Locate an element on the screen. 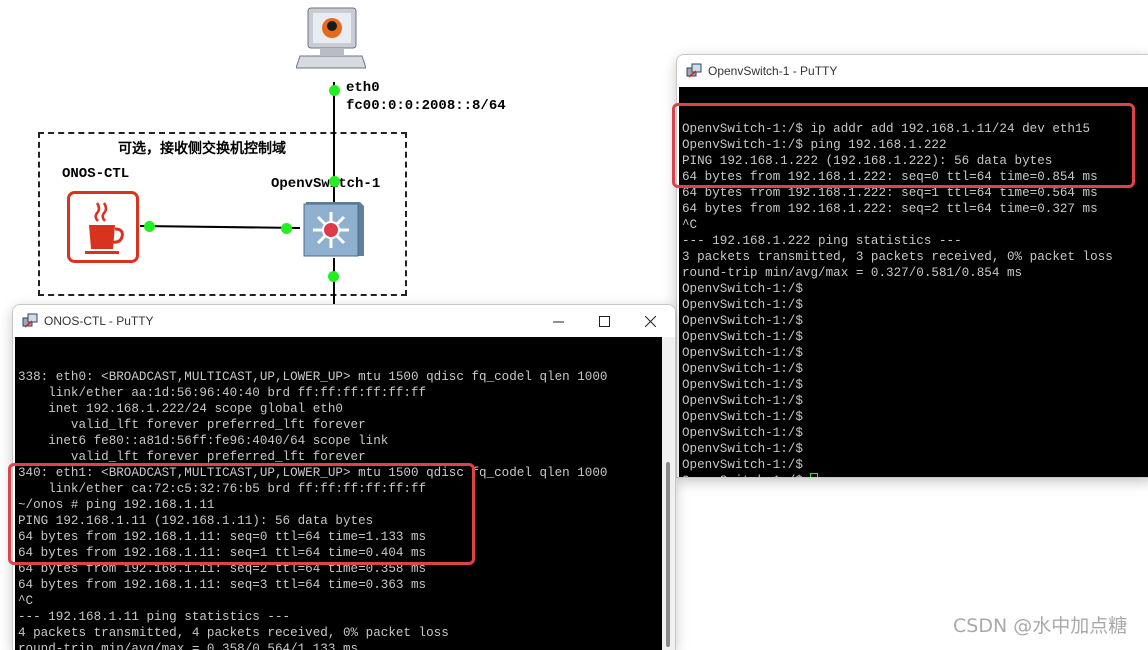 The width and height of the screenshot is (1148, 650). minimize-button is located at coordinates (558, 321).